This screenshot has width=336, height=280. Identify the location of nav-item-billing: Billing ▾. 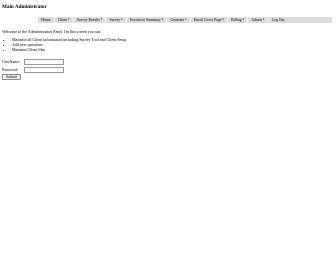
(238, 20).